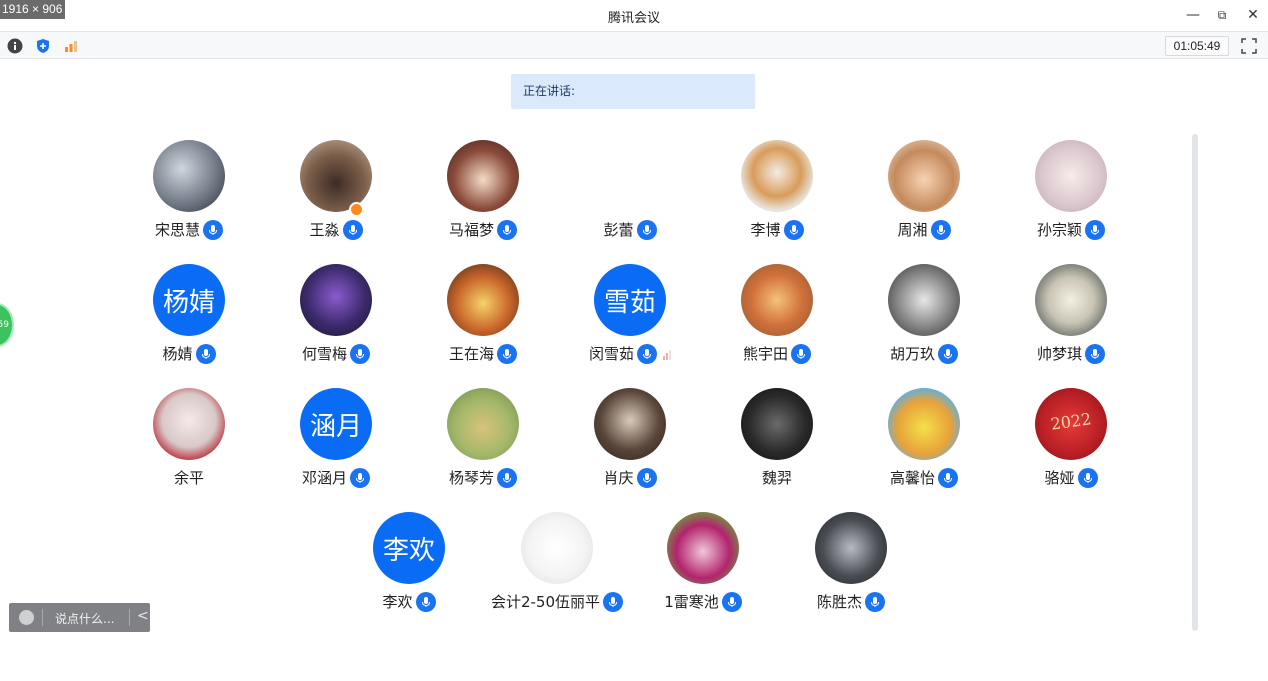  I want to click on participant-tile: 周湘, so click(923, 195).